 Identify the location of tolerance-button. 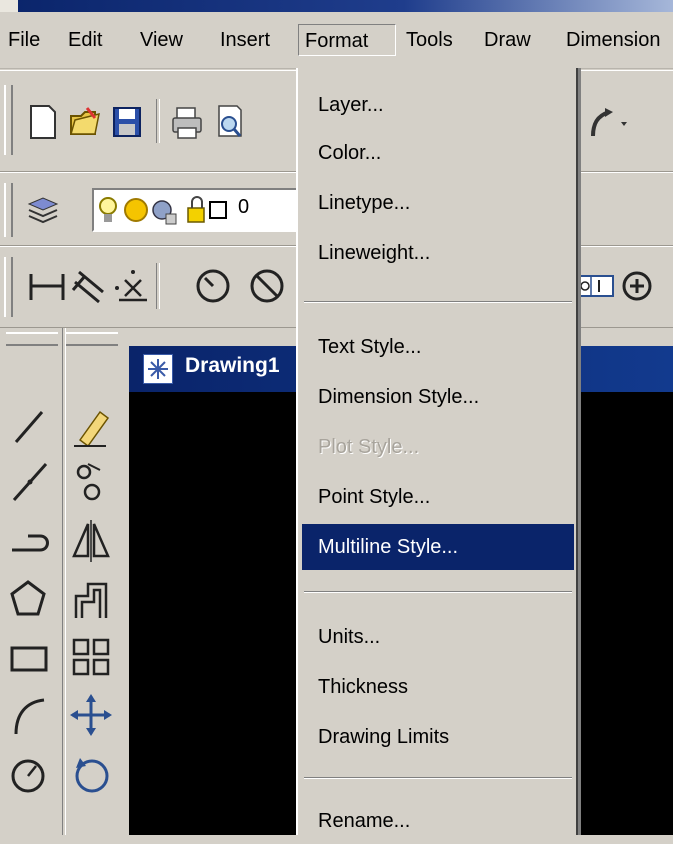
(596, 285).